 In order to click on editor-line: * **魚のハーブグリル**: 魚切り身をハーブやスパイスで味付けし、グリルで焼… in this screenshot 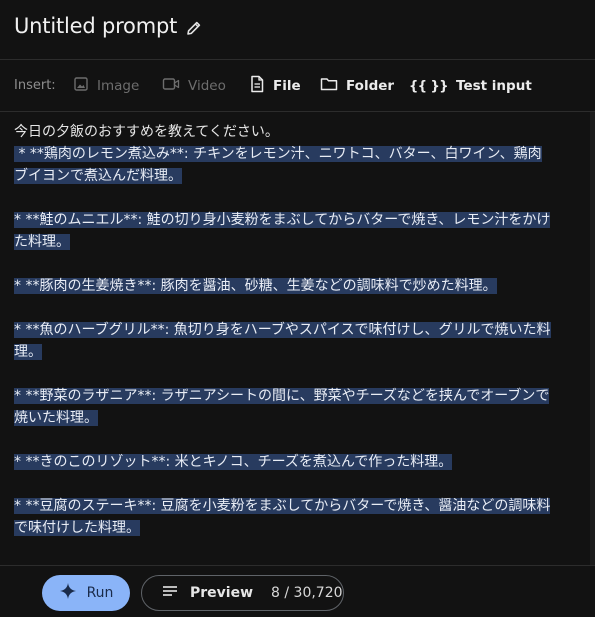, I will do `click(303, 330)`.